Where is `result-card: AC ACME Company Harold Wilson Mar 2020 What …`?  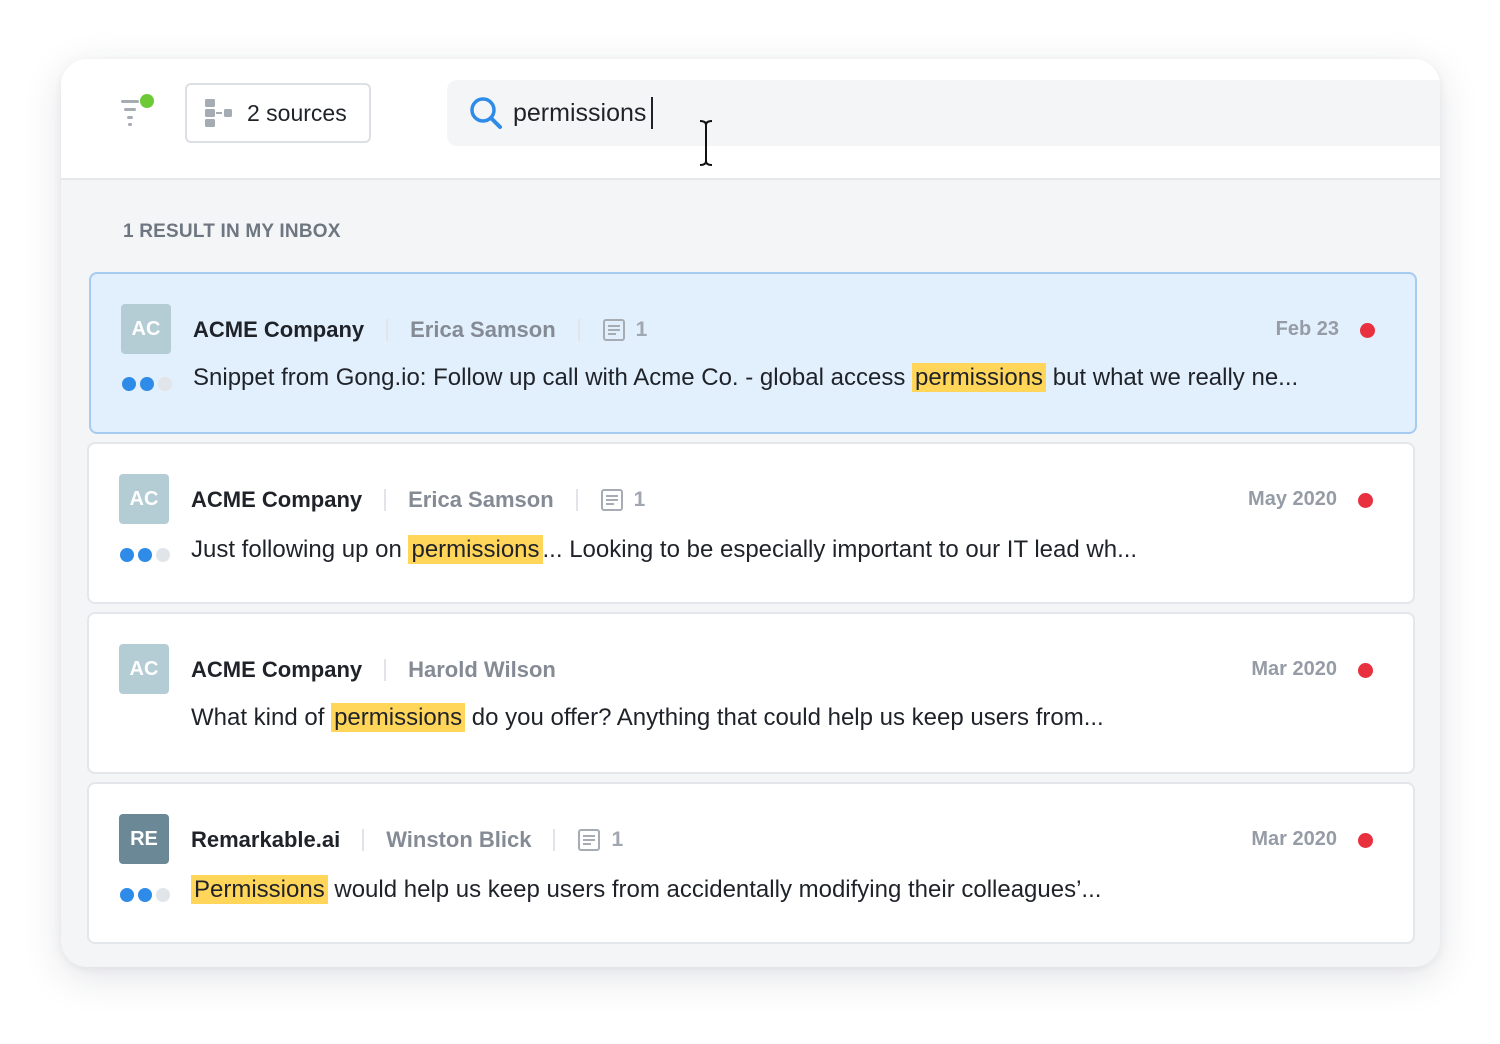
result-card: AC ACME Company Harold Wilson Mar 2020 What … is located at coordinates (751, 693).